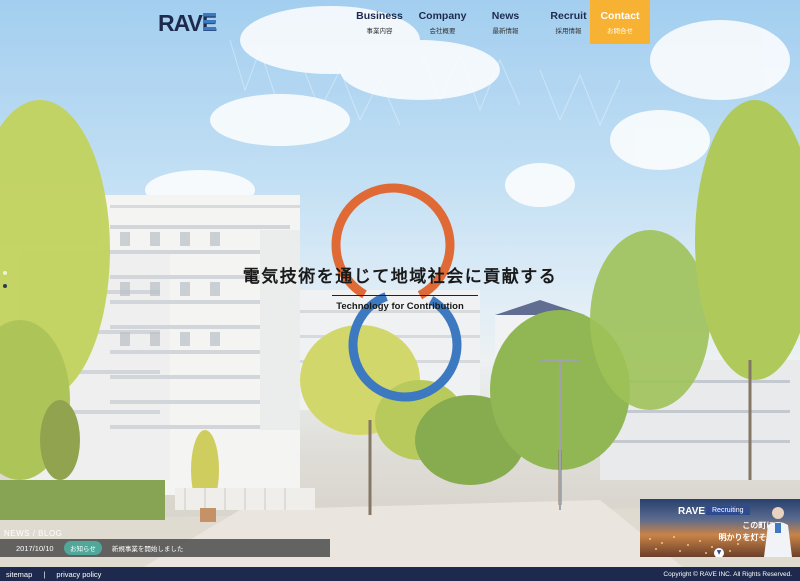 The height and width of the screenshot is (581, 800). What do you see at coordinates (442, 16) in the screenshot?
I see `nav-label-en: Company` at bounding box center [442, 16].